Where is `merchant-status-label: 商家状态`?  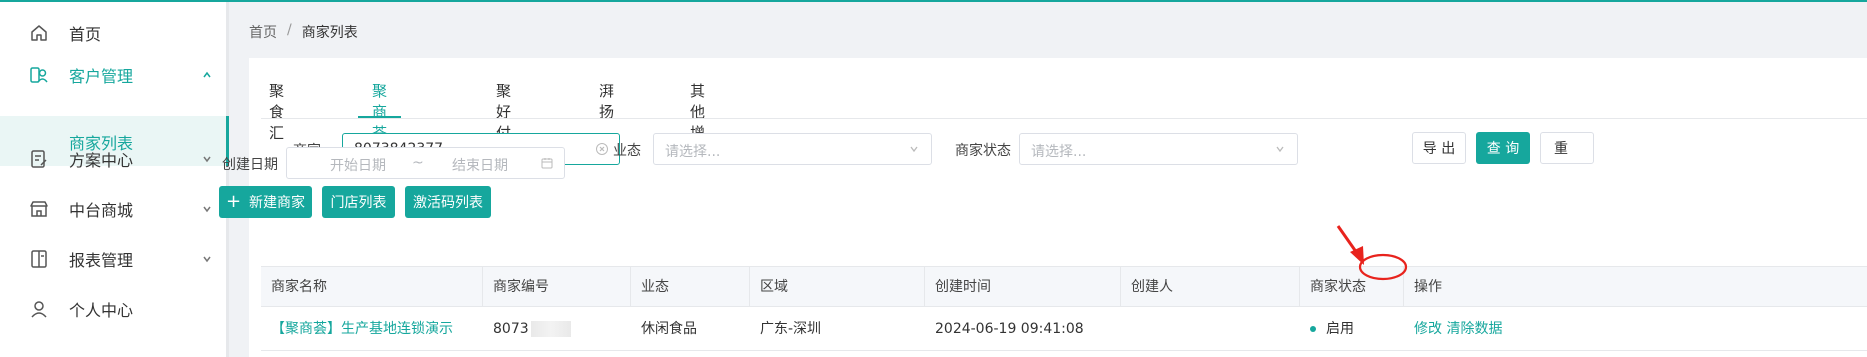
merchant-status-label: 商家状态 is located at coordinates (983, 151).